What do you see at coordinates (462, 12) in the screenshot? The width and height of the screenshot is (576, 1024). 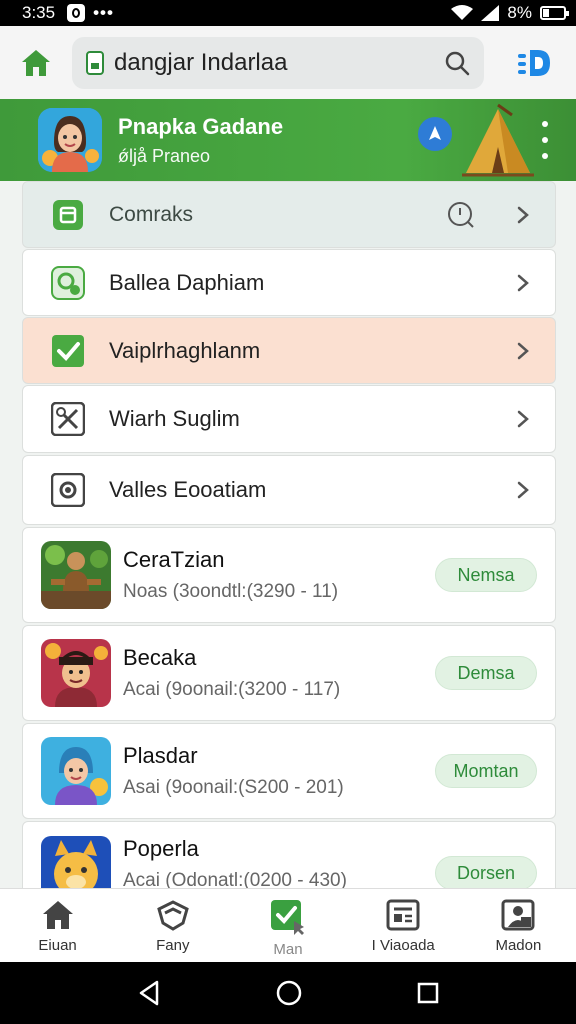 I see `wifi-icon` at bounding box center [462, 12].